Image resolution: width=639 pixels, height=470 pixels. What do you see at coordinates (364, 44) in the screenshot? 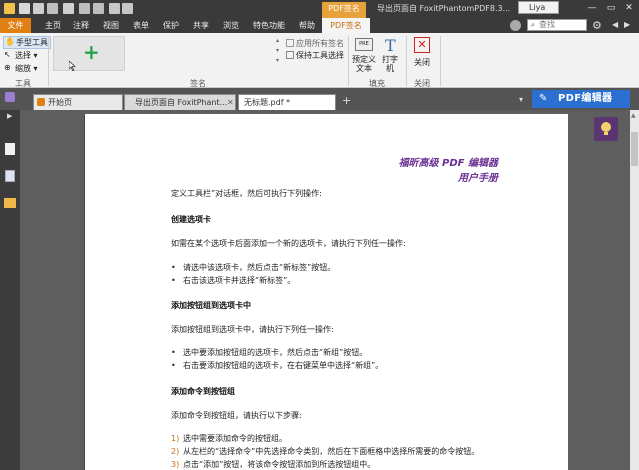
I see `predefined-text-icon: PRE` at bounding box center [364, 44].